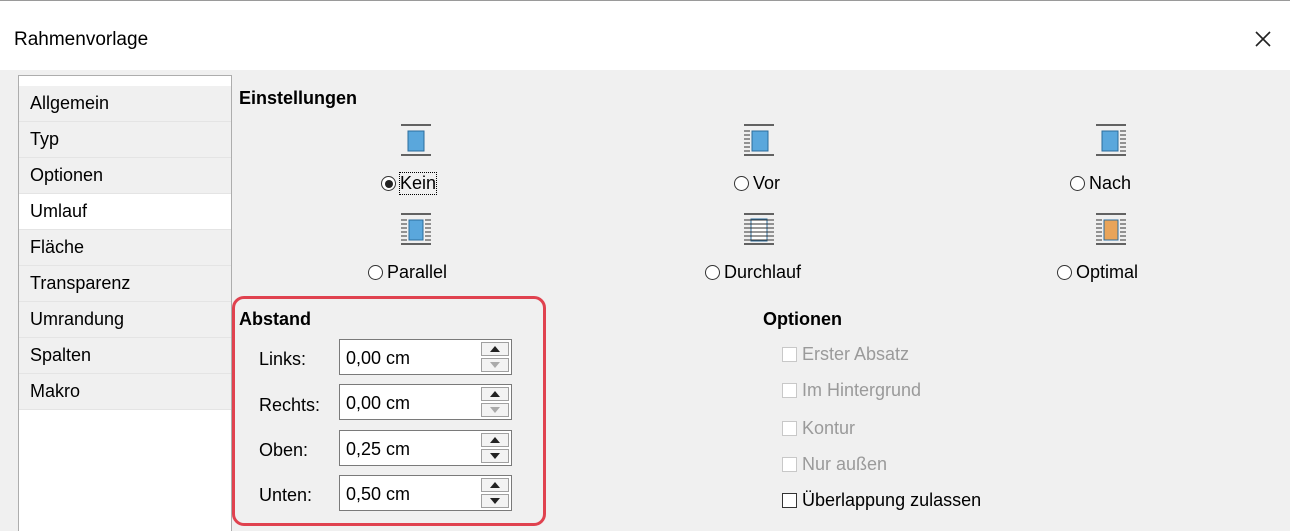 This screenshot has width=1290, height=531. I want to click on radio-selected-icon, so click(388, 183).